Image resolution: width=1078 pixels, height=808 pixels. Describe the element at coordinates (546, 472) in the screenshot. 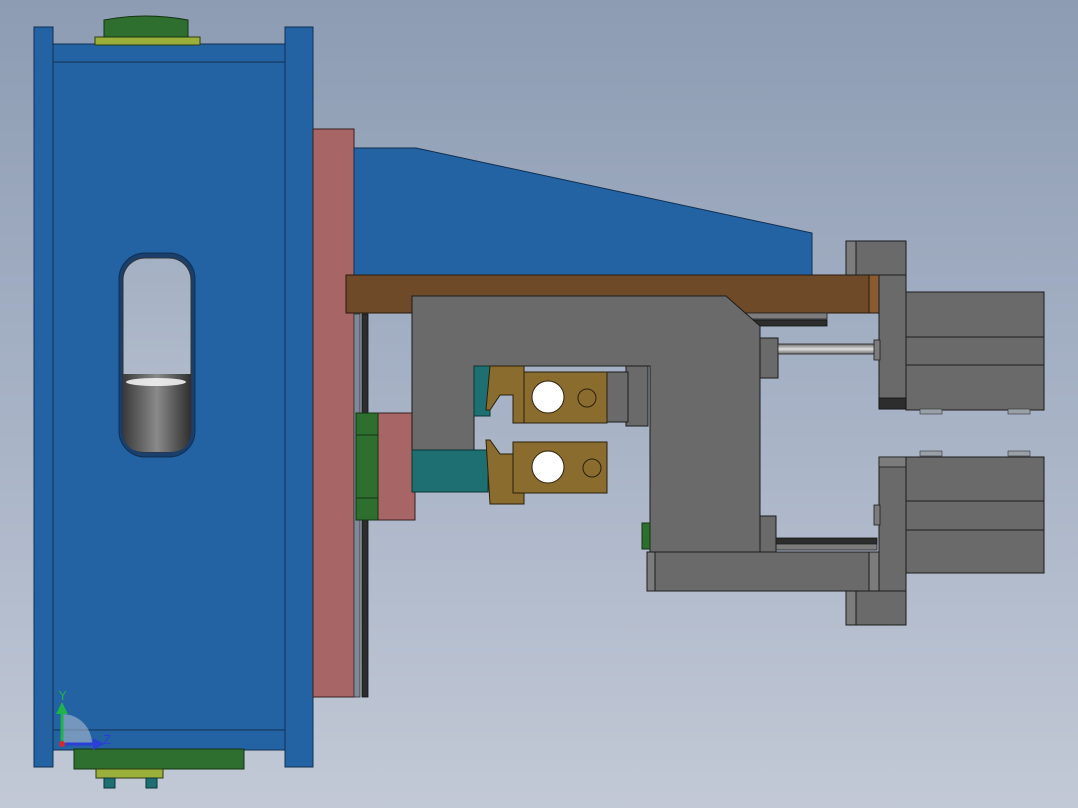

I see `electrode-holder-lower` at that location.